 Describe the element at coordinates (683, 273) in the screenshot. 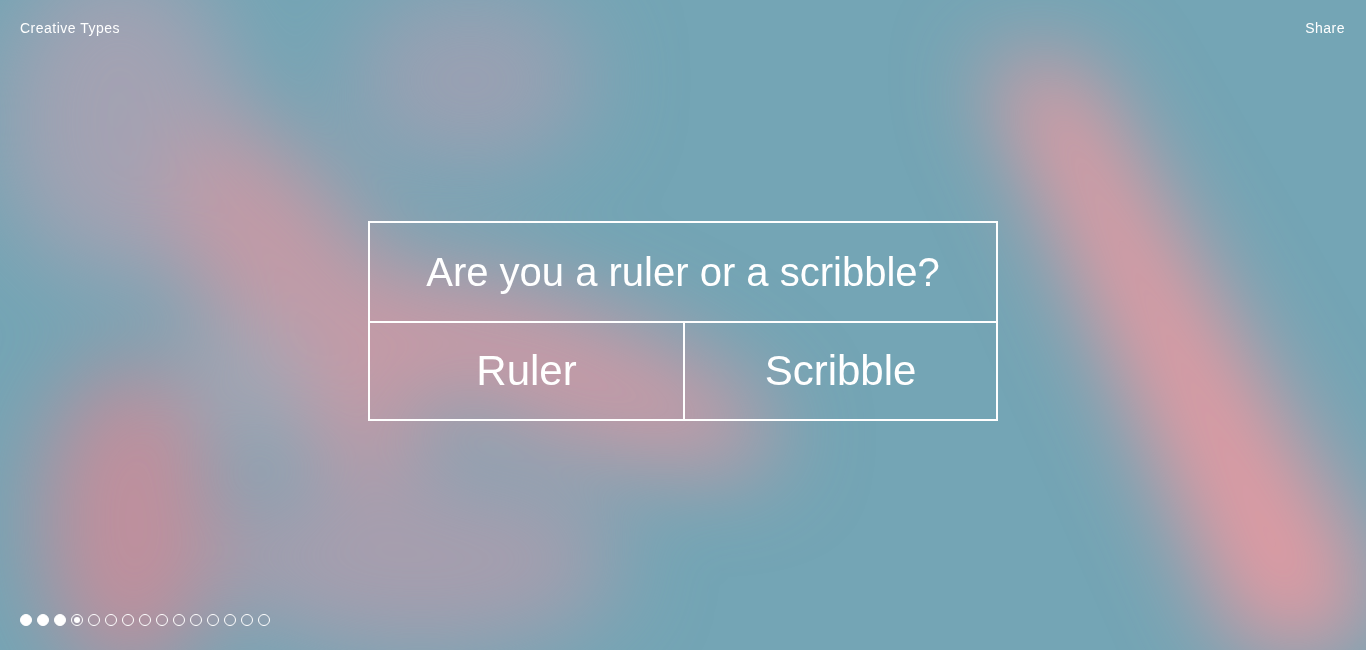

I see `question-text: Are you a ruler or a scribble?` at that location.